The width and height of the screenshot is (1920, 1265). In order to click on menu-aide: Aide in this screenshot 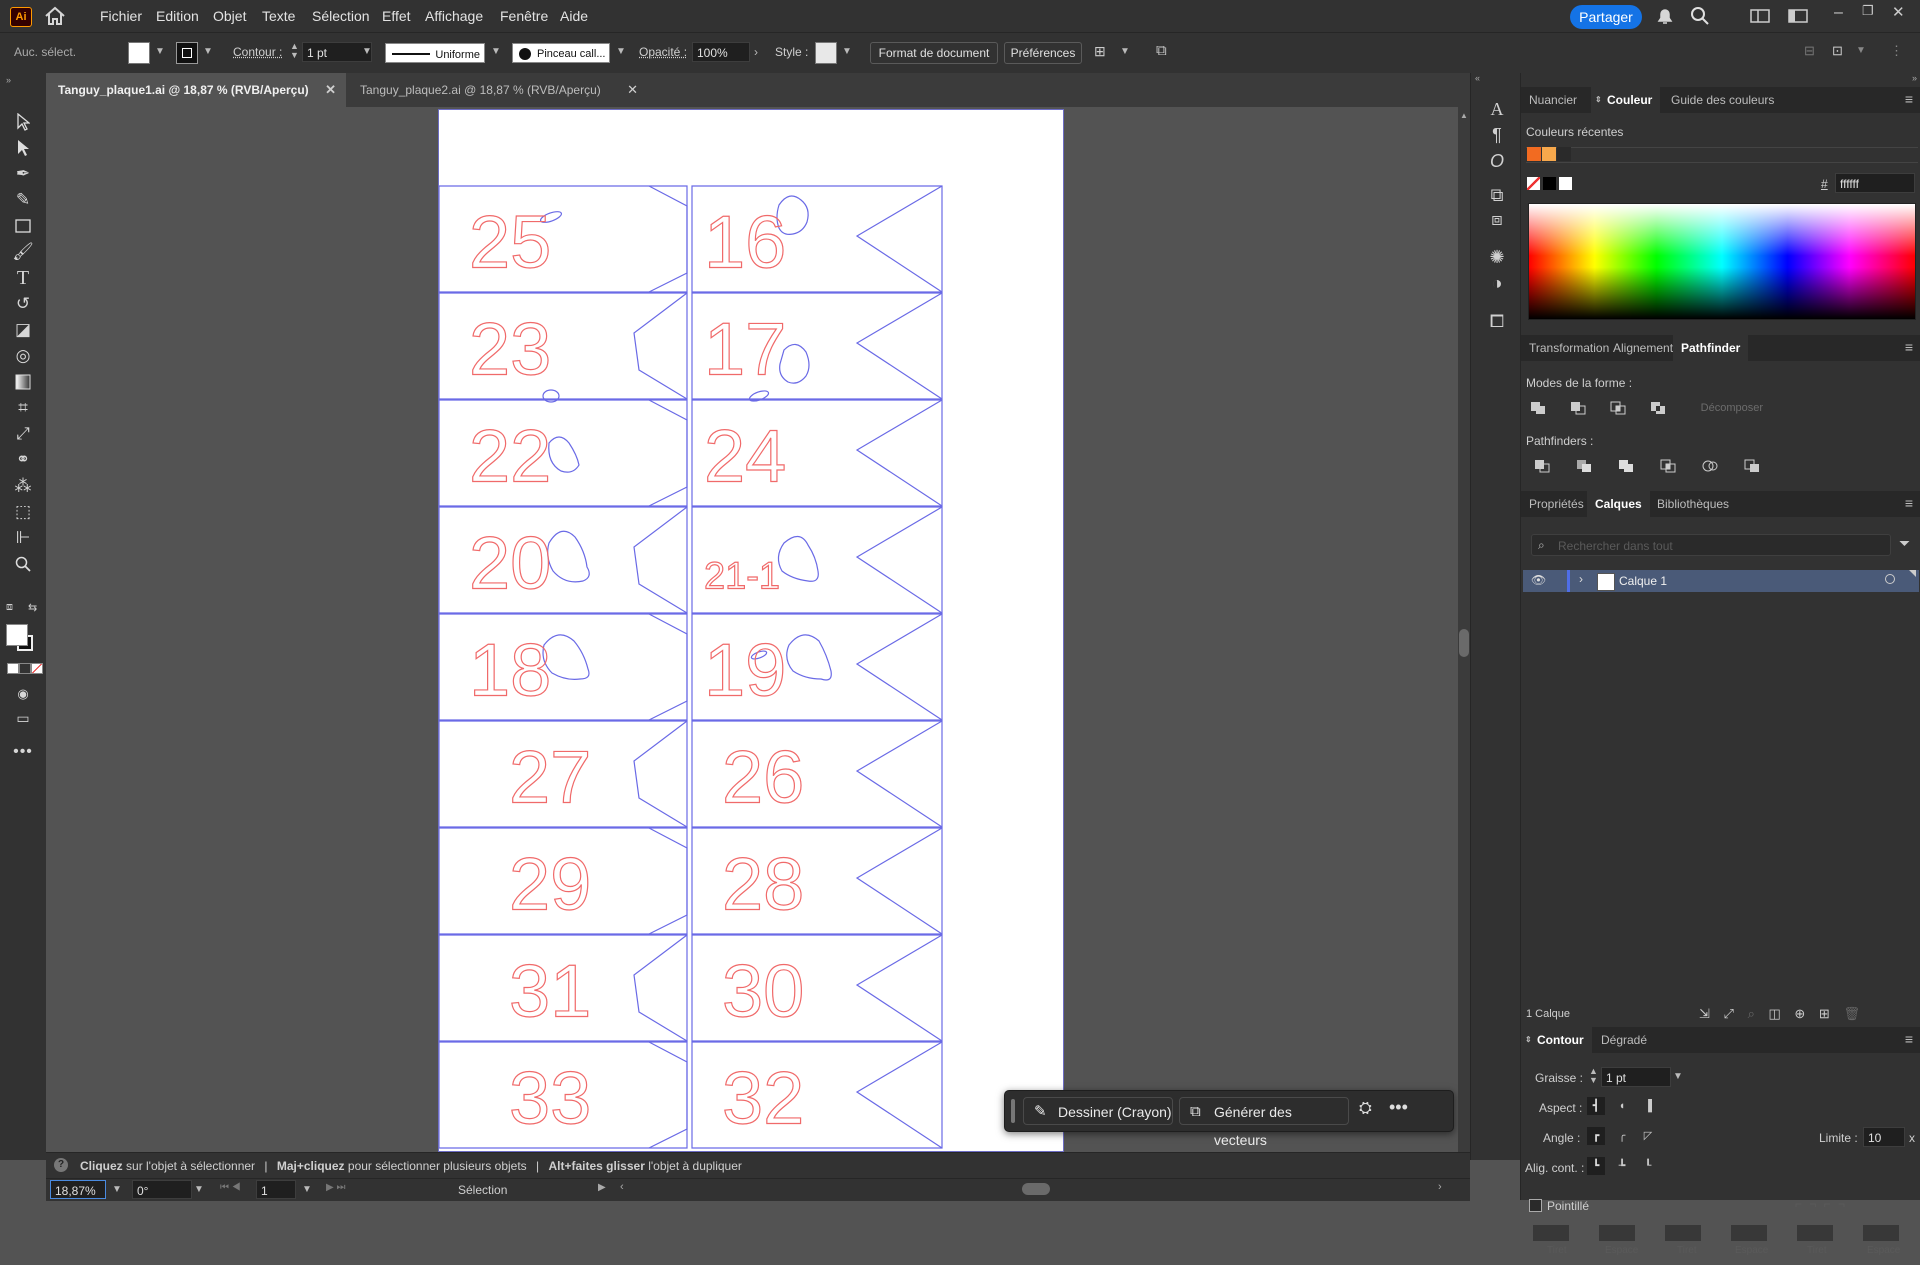, I will do `click(574, 16)`.